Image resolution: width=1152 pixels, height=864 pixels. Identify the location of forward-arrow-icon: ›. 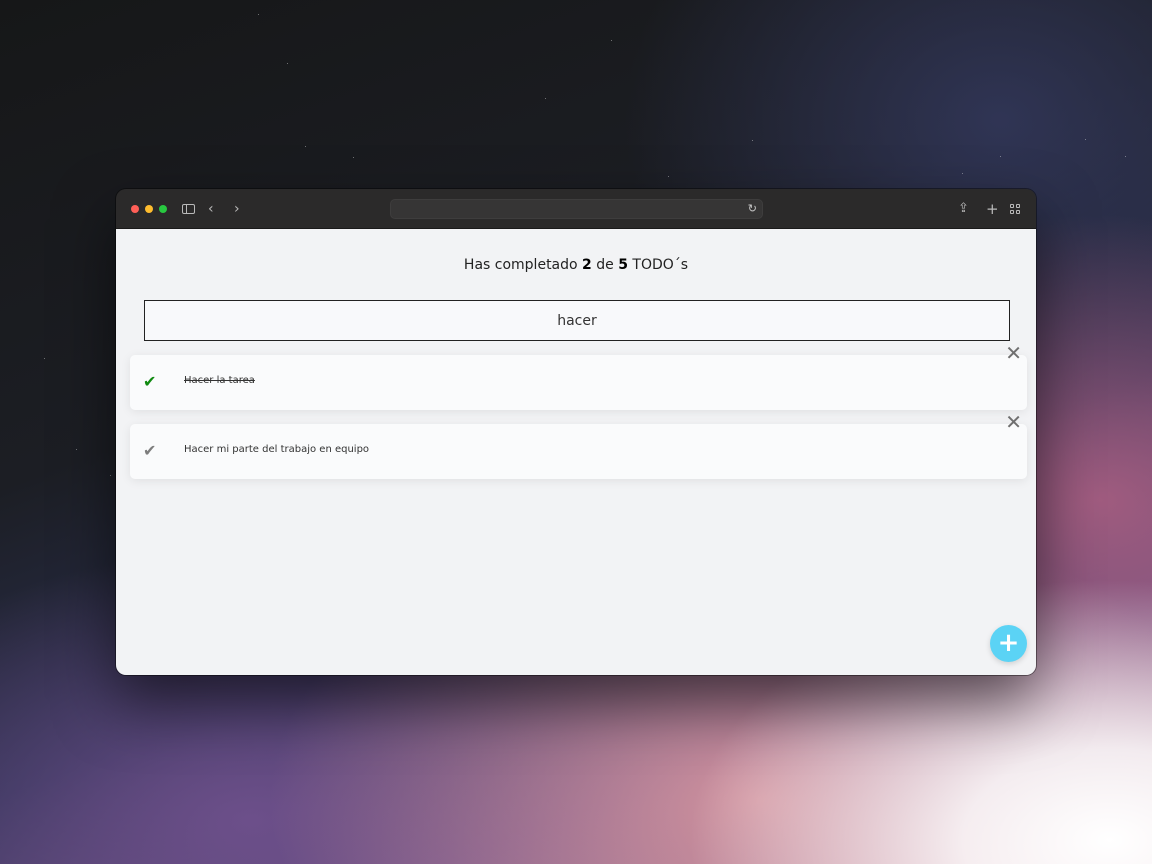
(237, 209).